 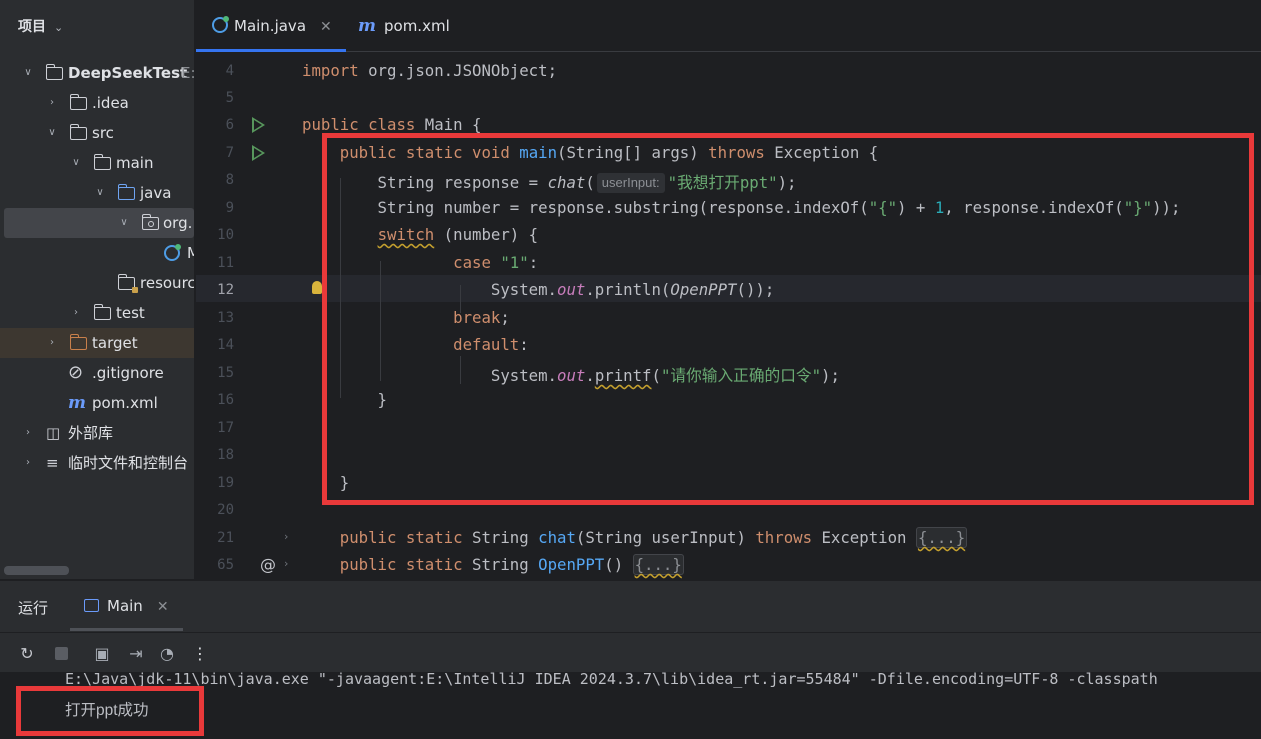 What do you see at coordinates (115, 343) in the screenshot?
I see `tree-item-label: target` at bounding box center [115, 343].